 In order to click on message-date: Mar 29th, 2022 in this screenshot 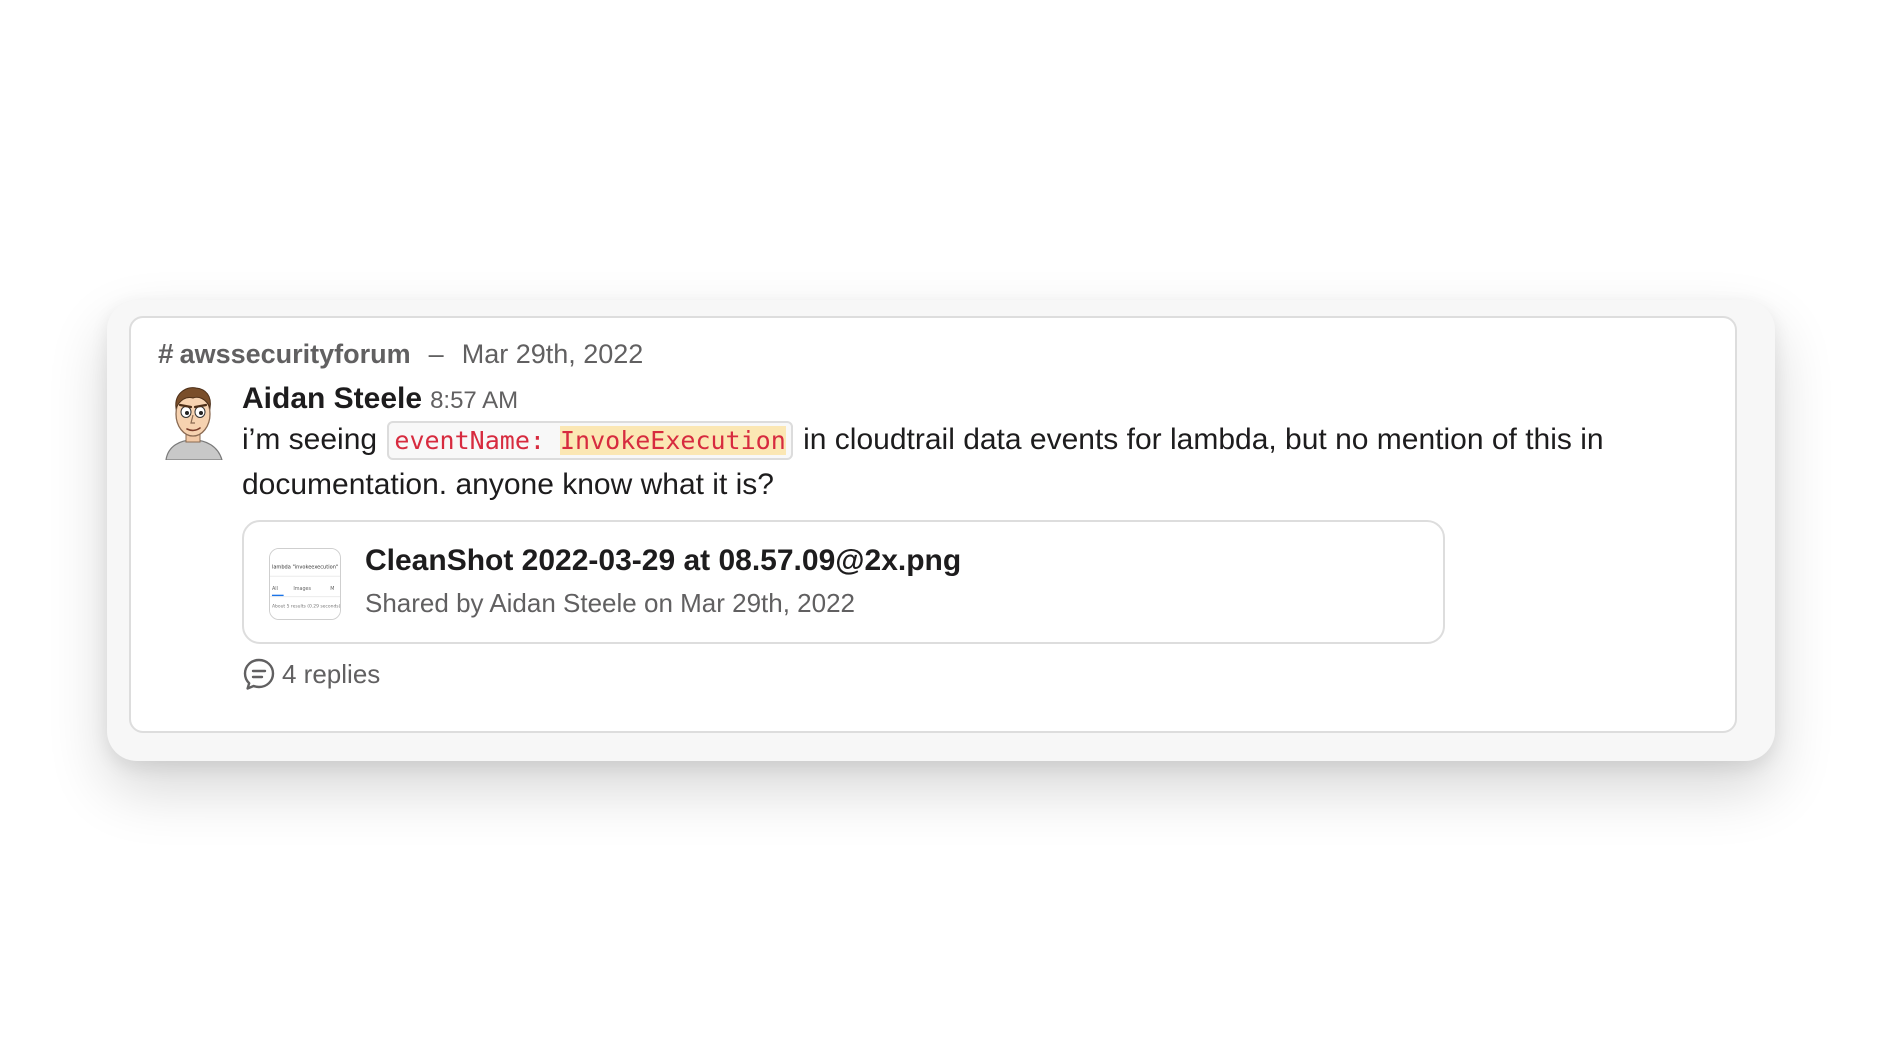, I will do `click(552, 353)`.